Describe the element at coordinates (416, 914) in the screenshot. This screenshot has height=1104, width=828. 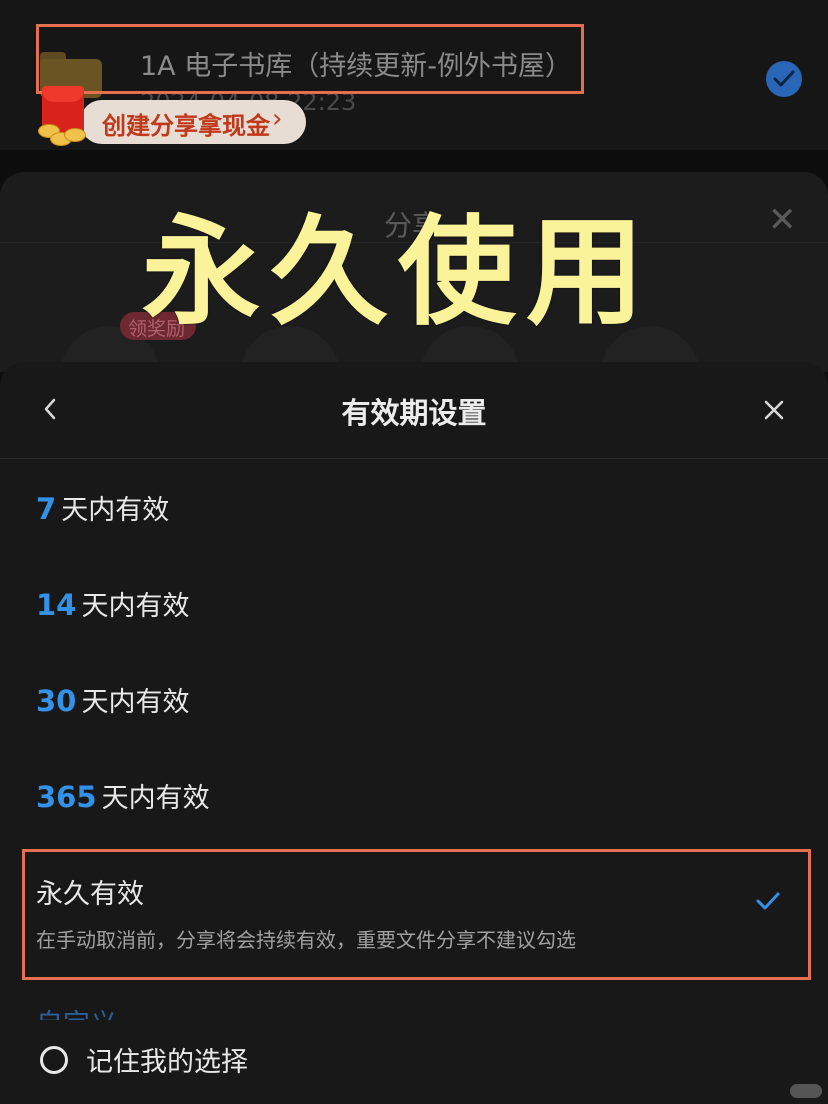
I see `option-permanent` at that location.